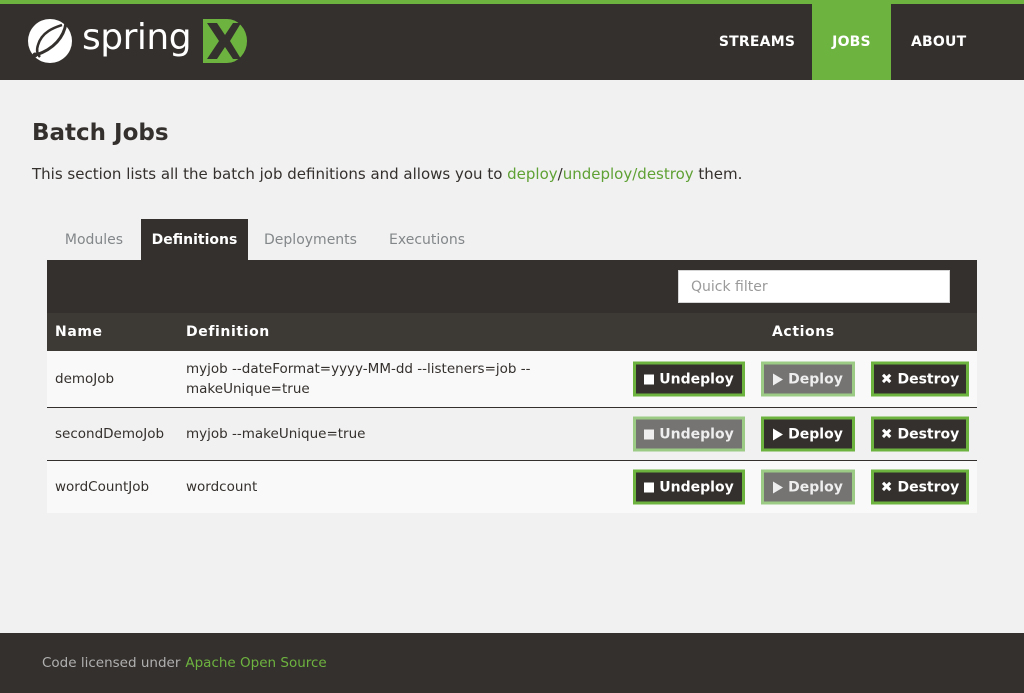 Image resolution: width=1024 pixels, height=693 pixels. What do you see at coordinates (512, 332) in the screenshot?
I see `table-header: Name Definition Actions` at bounding box center [512, 332].